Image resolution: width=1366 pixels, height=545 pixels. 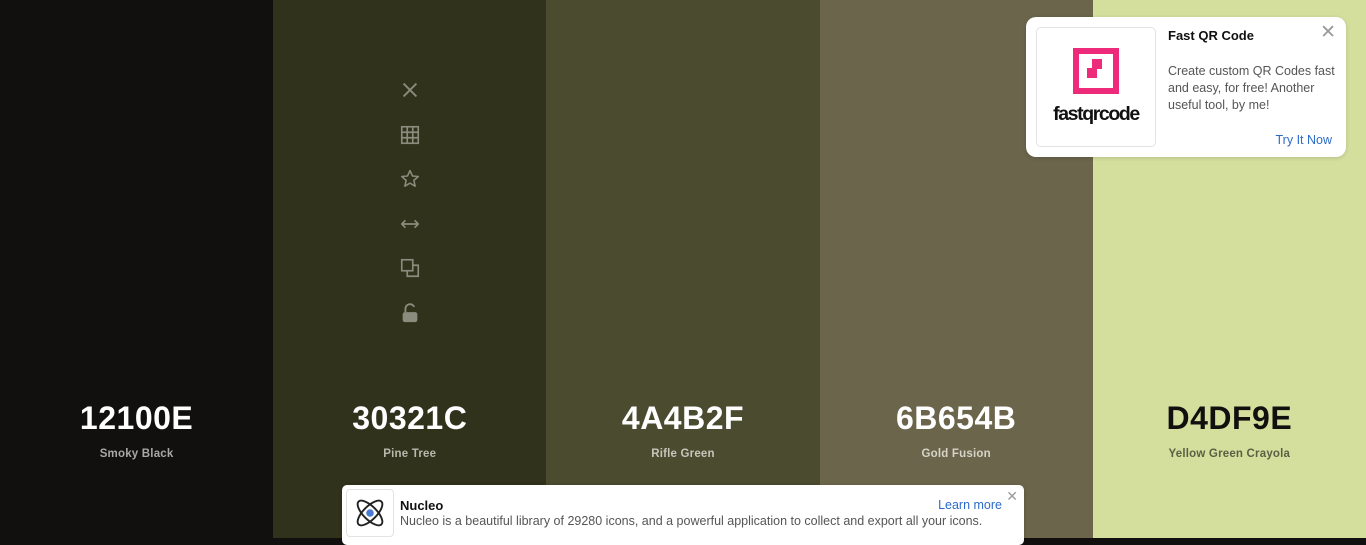 I want to click on swatch-color-name: Gold Fusion, so click(x=956, y=454).